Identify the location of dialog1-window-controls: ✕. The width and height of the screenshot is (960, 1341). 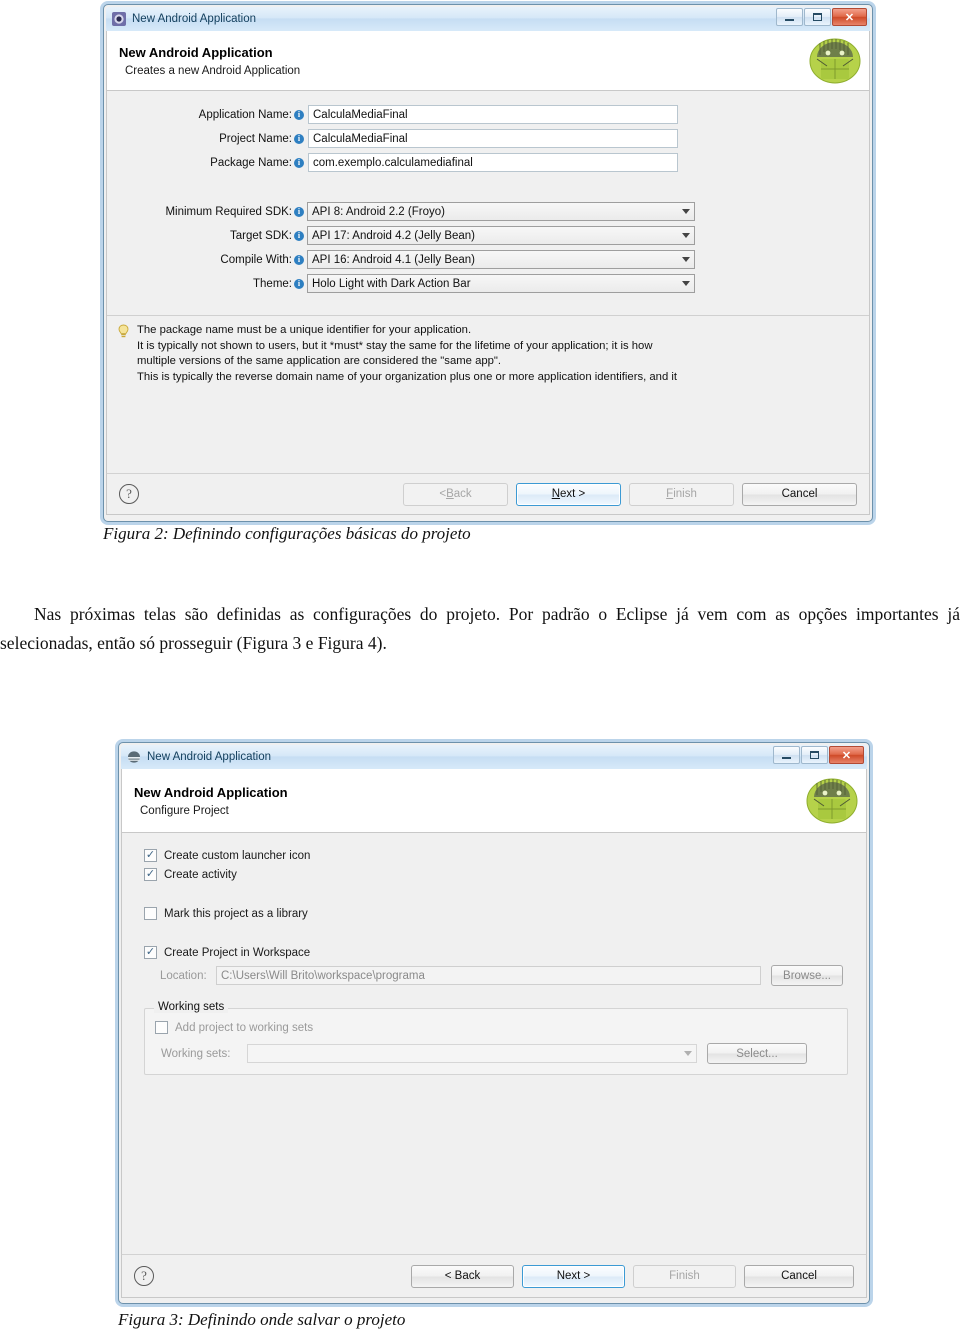
(821, 17).